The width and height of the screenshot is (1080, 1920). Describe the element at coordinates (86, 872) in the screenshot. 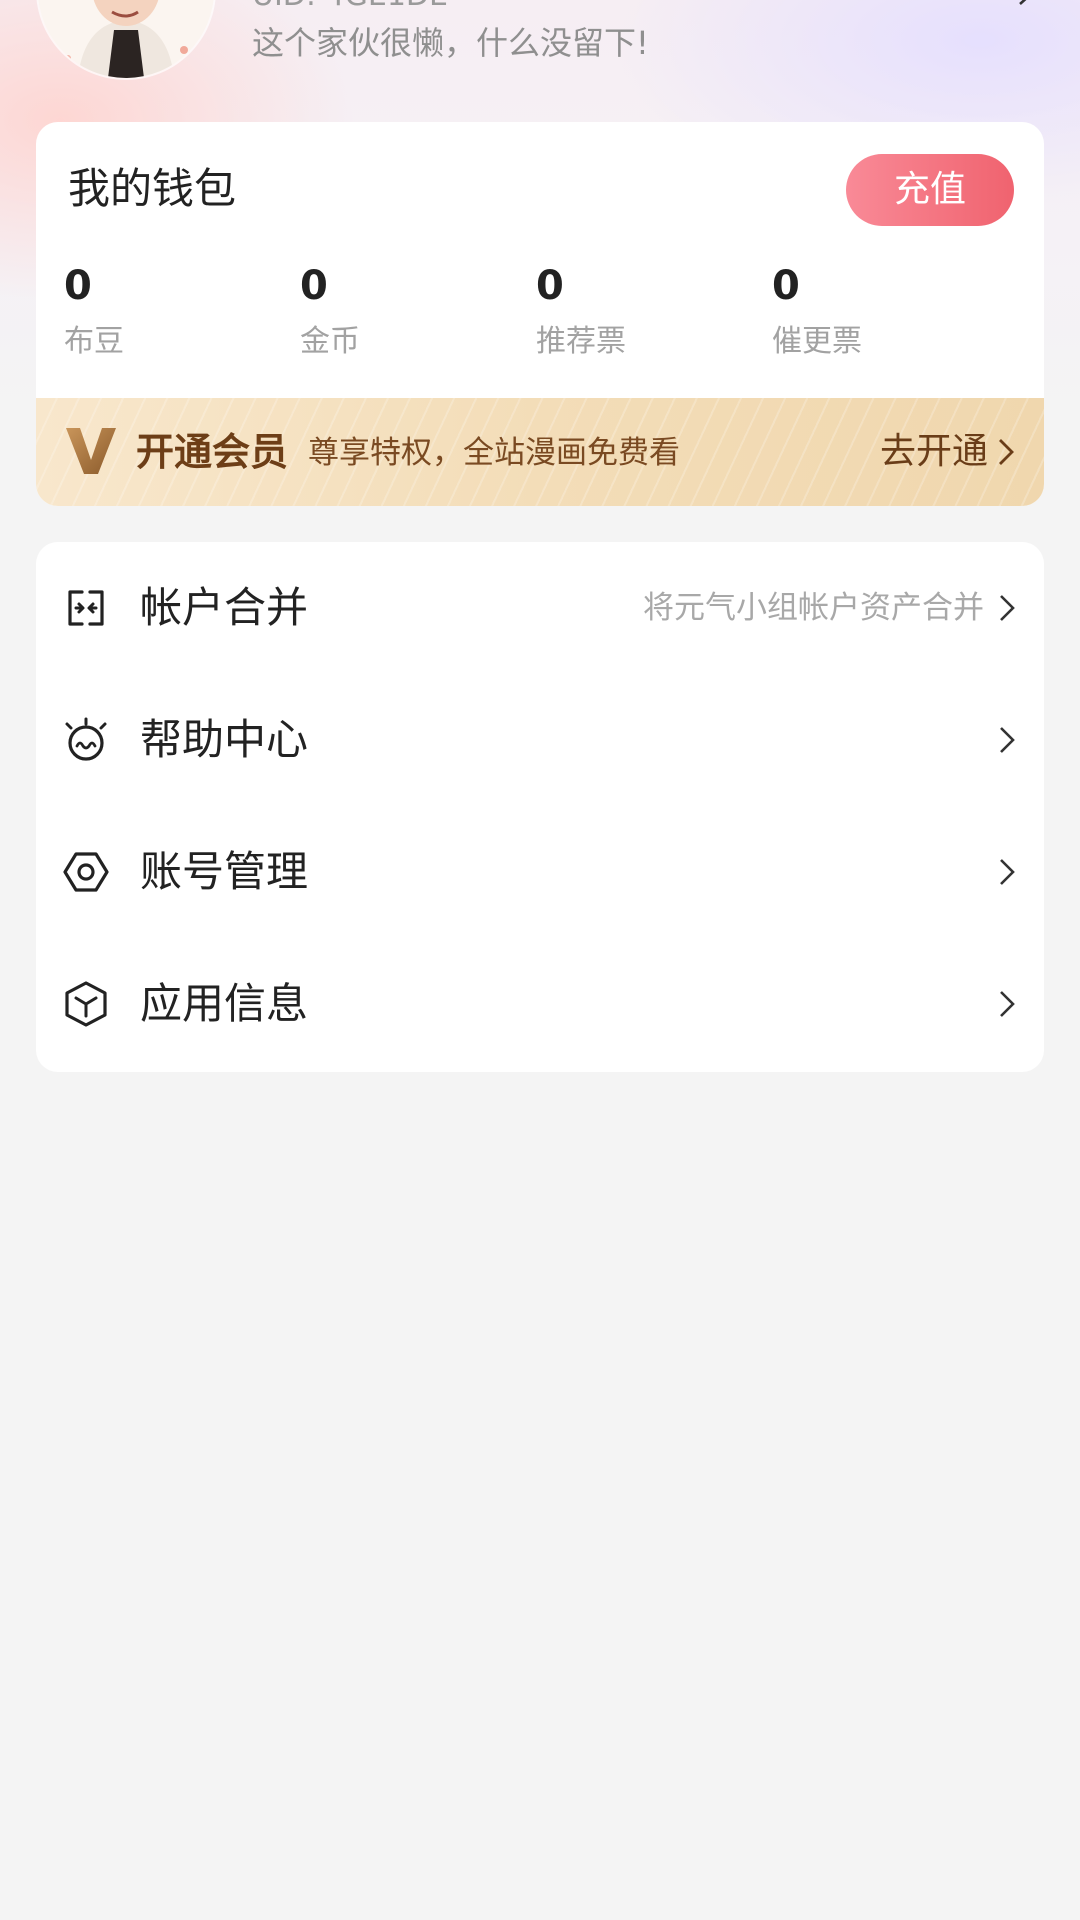

I see `hexagon-settings-icon` at that location.